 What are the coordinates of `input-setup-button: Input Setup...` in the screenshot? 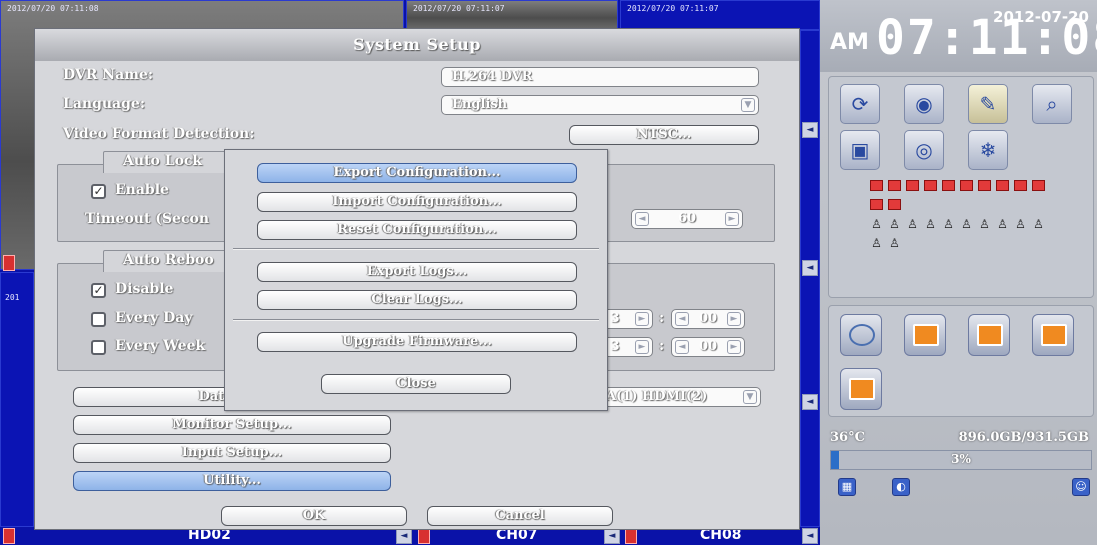 It's located at (232, 453).